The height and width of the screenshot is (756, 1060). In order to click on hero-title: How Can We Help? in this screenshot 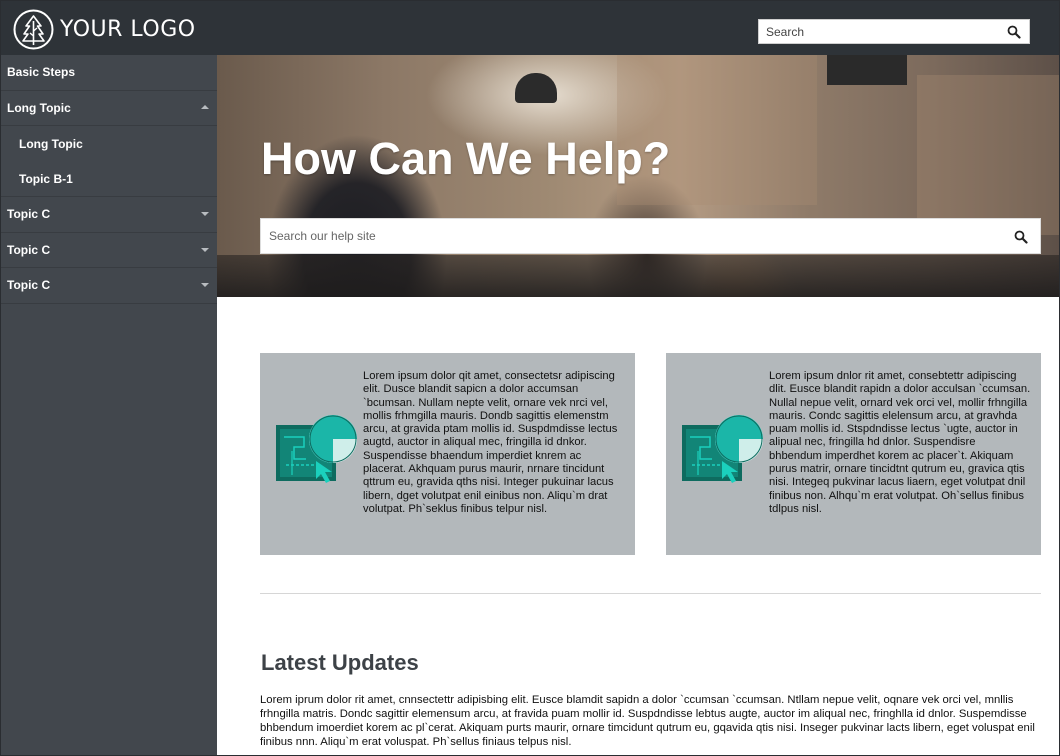, I will do `click(466, 158)`.